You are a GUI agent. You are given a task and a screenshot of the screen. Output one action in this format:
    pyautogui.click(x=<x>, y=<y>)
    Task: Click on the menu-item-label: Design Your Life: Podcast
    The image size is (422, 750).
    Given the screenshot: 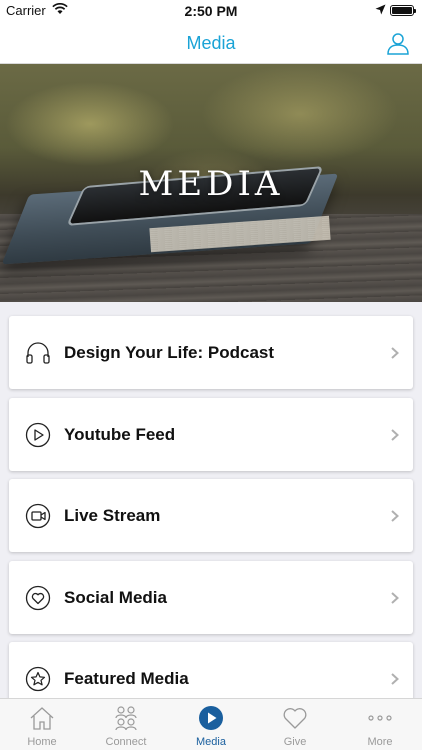 What is the action you would take?
    pyautogui.click(x=169, y=352)
    